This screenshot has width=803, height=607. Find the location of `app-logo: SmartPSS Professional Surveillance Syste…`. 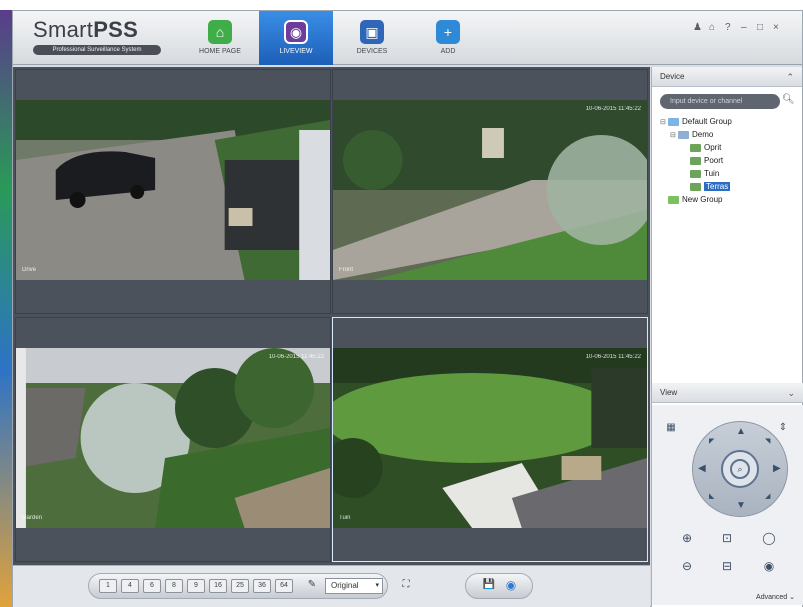

app-logo: SmartPSS Professional Surveillance Syste… is located at coordinates (97, 36).